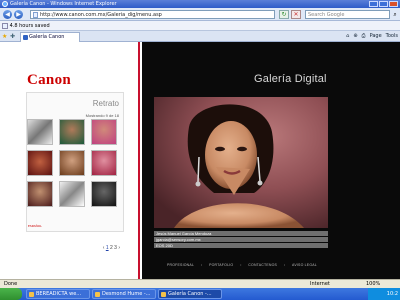 This screenshot has height=300, width=400. Describe the element at coordinates (200, 26) in the screenshot. I see `links-bar: 4.8 hours saved` at that location.